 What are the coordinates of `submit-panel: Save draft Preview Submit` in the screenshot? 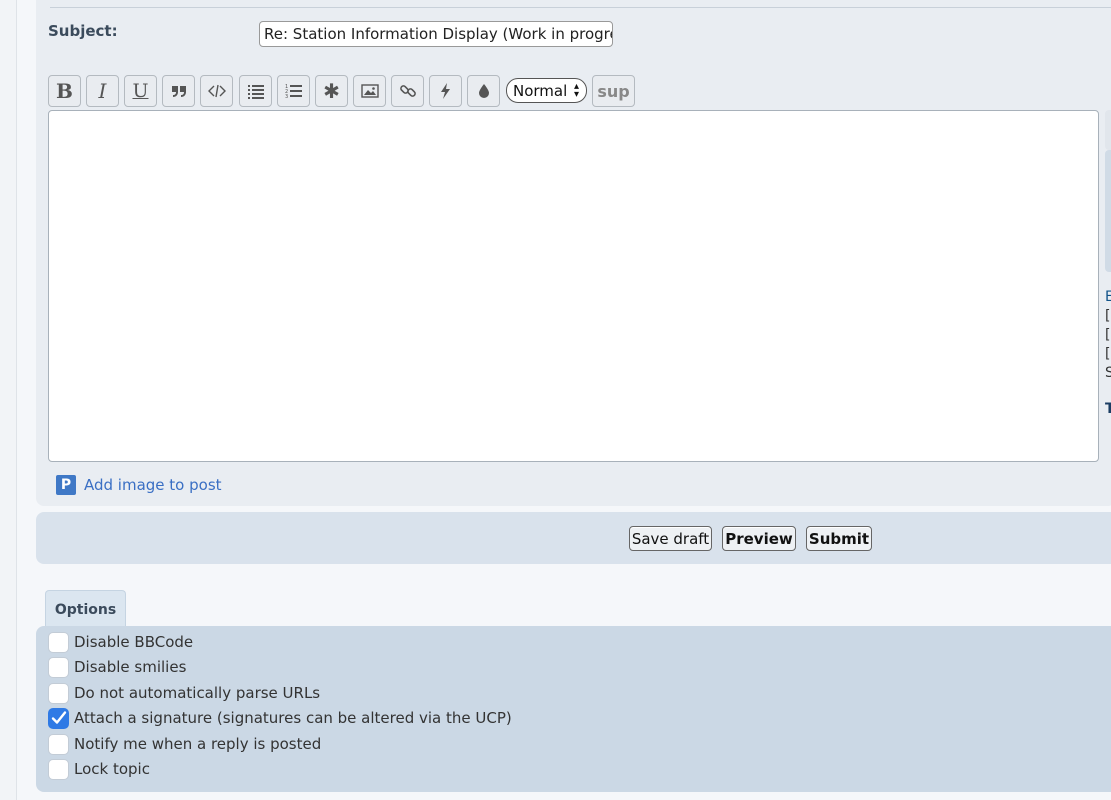 It's located at (573, 538).